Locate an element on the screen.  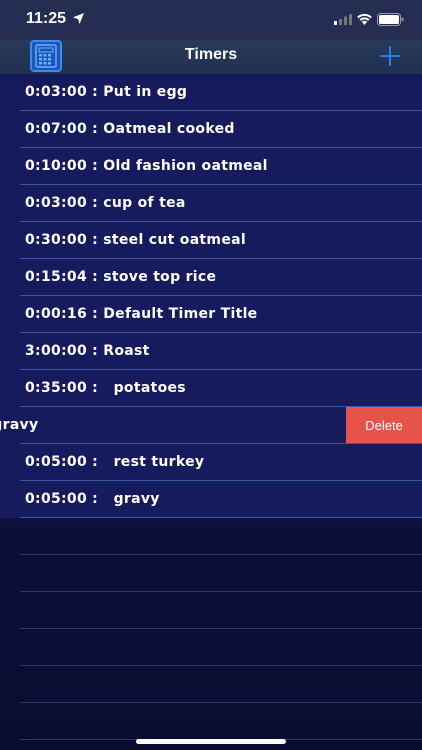
timer-row-label: 0:05:00 : rest turkey is located at coordinates (115, 462).